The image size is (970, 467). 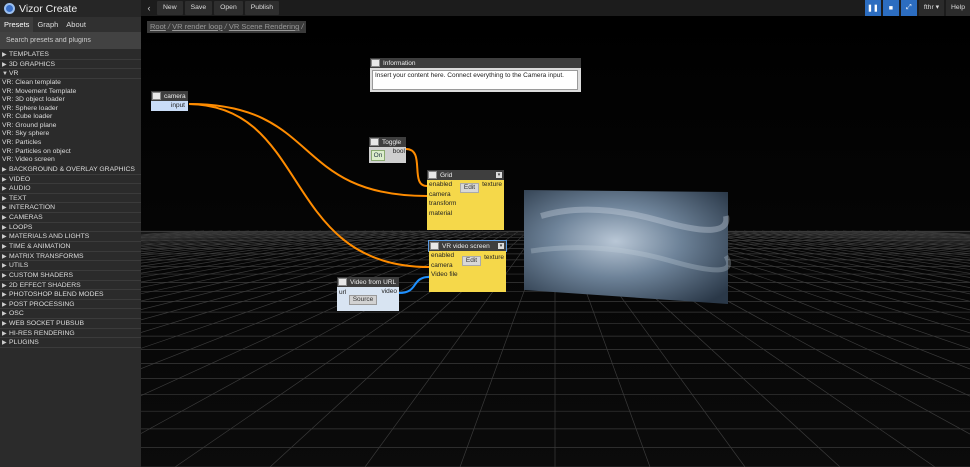 I want to click on category-text: ▶ TEXT, so click(x=70, y=199).